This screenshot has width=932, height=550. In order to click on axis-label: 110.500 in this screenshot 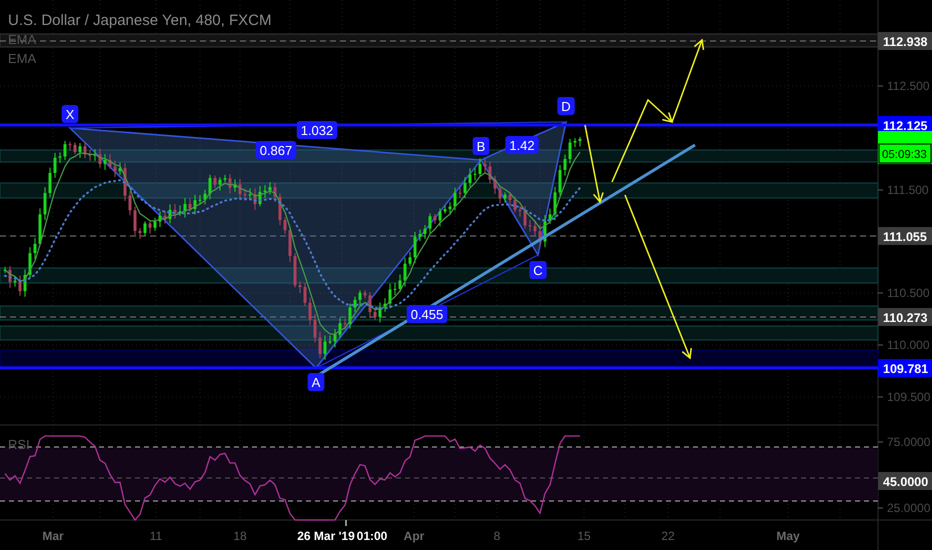, I will do `click(908, 293)`.